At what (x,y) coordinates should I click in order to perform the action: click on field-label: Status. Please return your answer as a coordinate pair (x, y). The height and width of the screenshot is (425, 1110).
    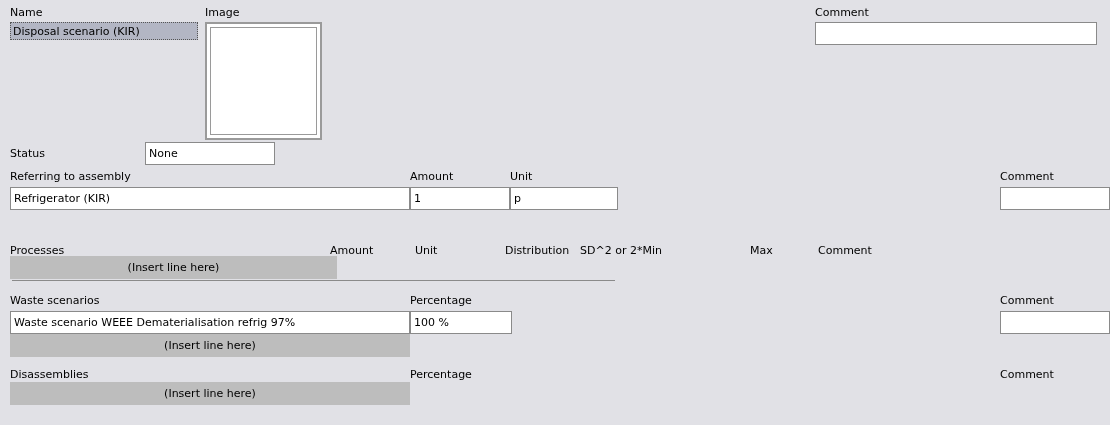
    Looking at the image, I should click on (28, 153).